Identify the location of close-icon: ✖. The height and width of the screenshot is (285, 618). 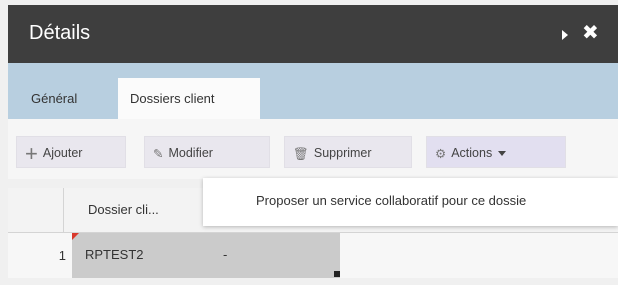
(590, 32).